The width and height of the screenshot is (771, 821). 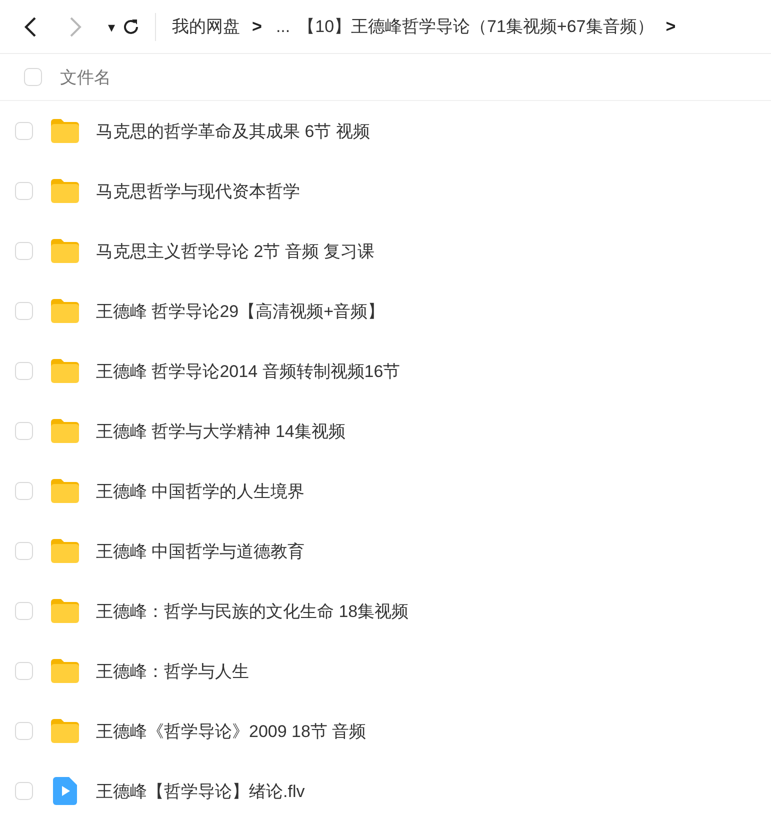 I want to click on file-name: 王德峰 中国哲学与道德教育, so click(x=200, y=551).